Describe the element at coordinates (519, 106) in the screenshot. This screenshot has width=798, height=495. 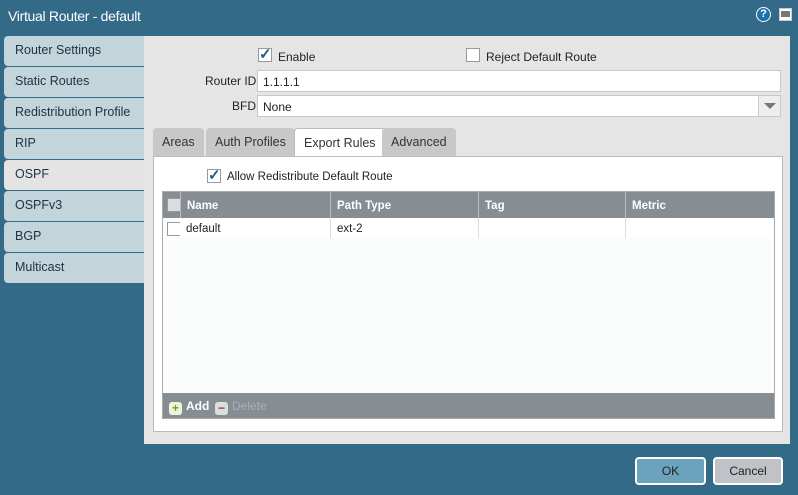
I see `bfd-select: None` at that location.